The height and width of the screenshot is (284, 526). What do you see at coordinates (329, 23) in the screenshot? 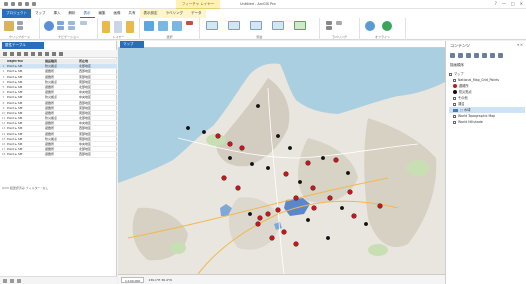
I see `label-icon` at bounding box center [329, 23].